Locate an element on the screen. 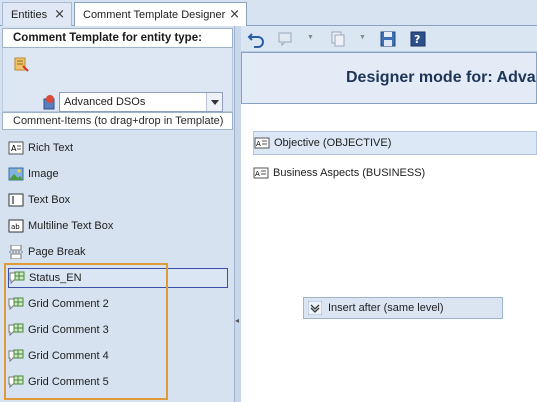 This screenshot has height=402, width=537. comment-icon is located at coordinates (286, 39).